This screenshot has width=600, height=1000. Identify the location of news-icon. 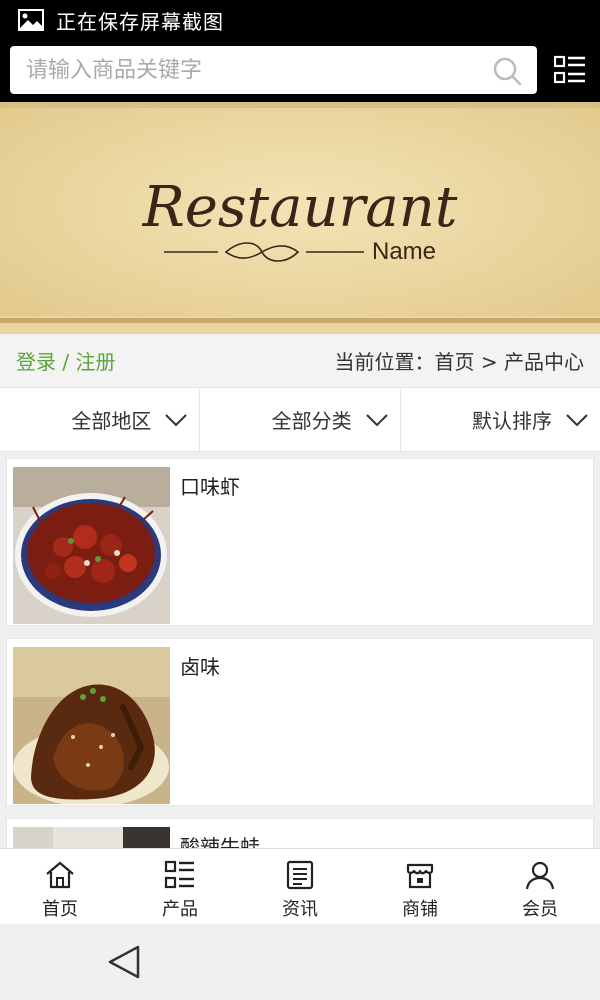
(300, 875).